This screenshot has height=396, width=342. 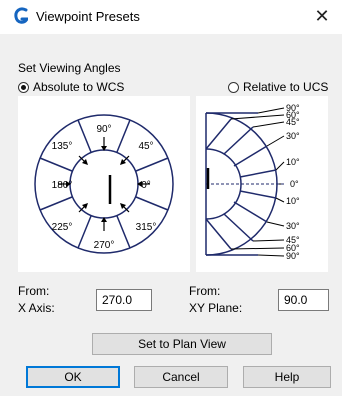 I want to click on dial-inner-ring, so click(x=104, y=184).